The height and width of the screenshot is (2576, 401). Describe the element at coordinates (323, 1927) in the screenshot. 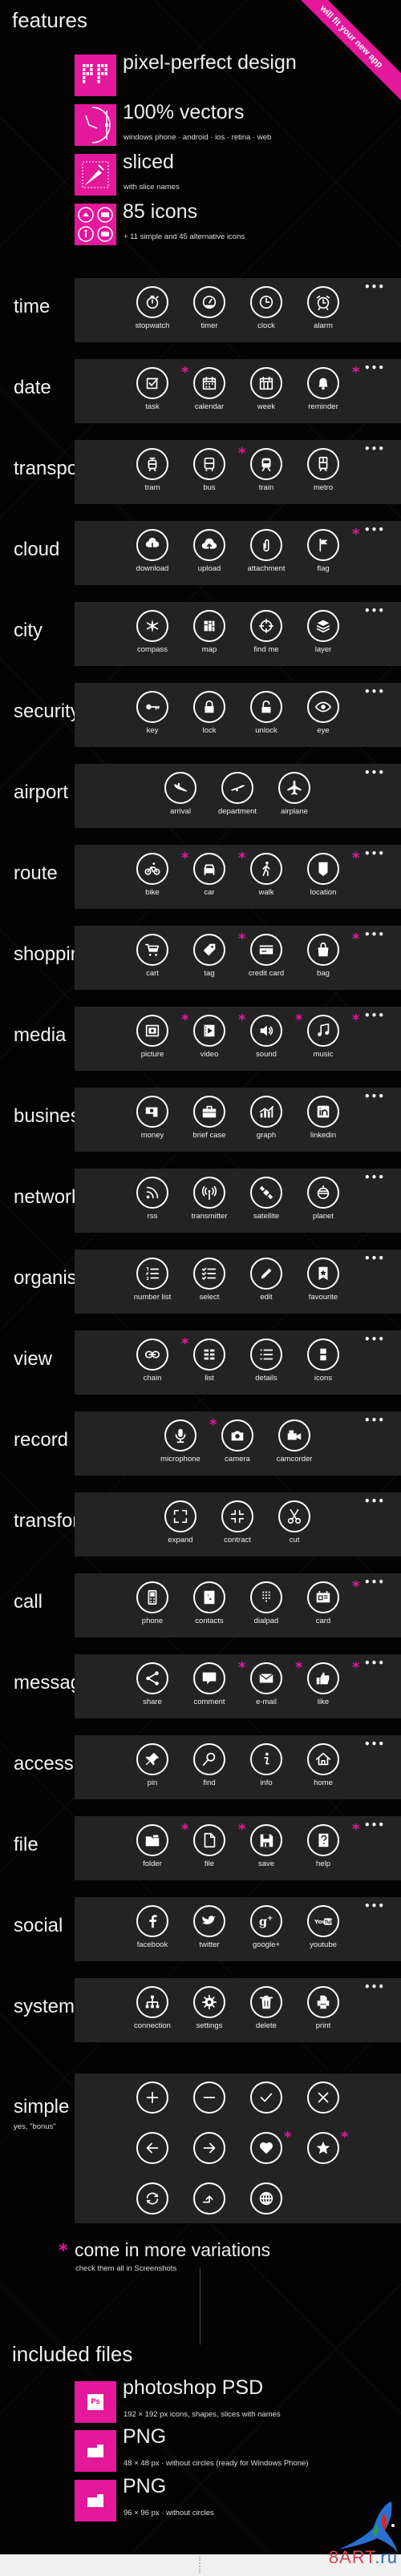

I see `icon-item-youtube: YouTube youtube` at that location.